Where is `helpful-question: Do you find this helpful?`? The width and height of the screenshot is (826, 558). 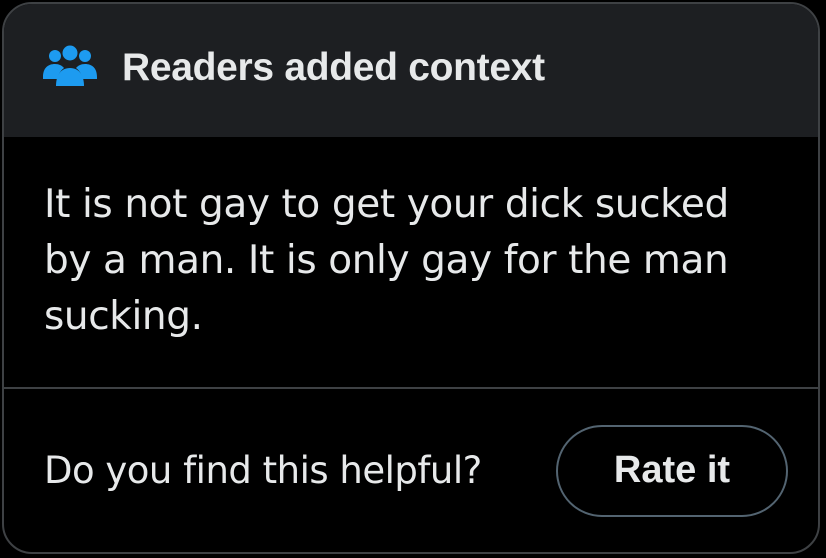 helpful-question: Do you find this helpful? is located at coordinates (263, 470).